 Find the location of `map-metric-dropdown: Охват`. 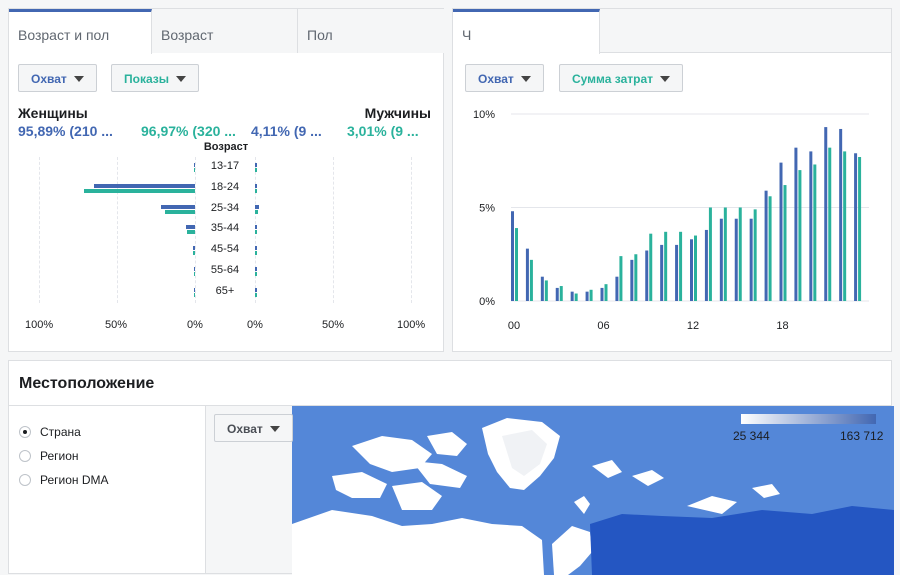

map-metric-dropdown: Охват is located at coordinates (253, 428).